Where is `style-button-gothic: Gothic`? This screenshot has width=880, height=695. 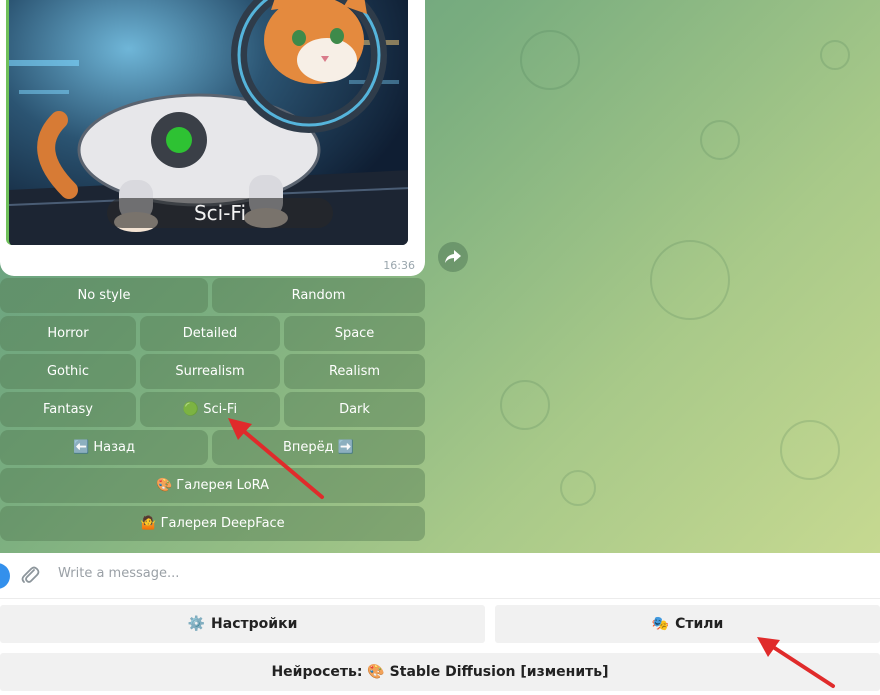
style-button-gothic: Gothic is located at coordinates (68, 371).